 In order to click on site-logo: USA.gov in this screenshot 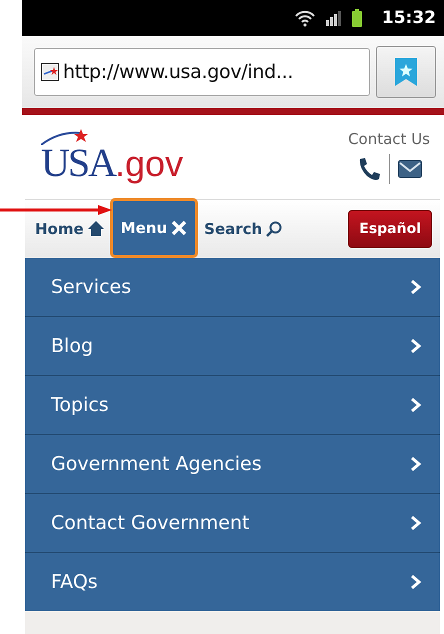, I will do `click(112, 157)`.